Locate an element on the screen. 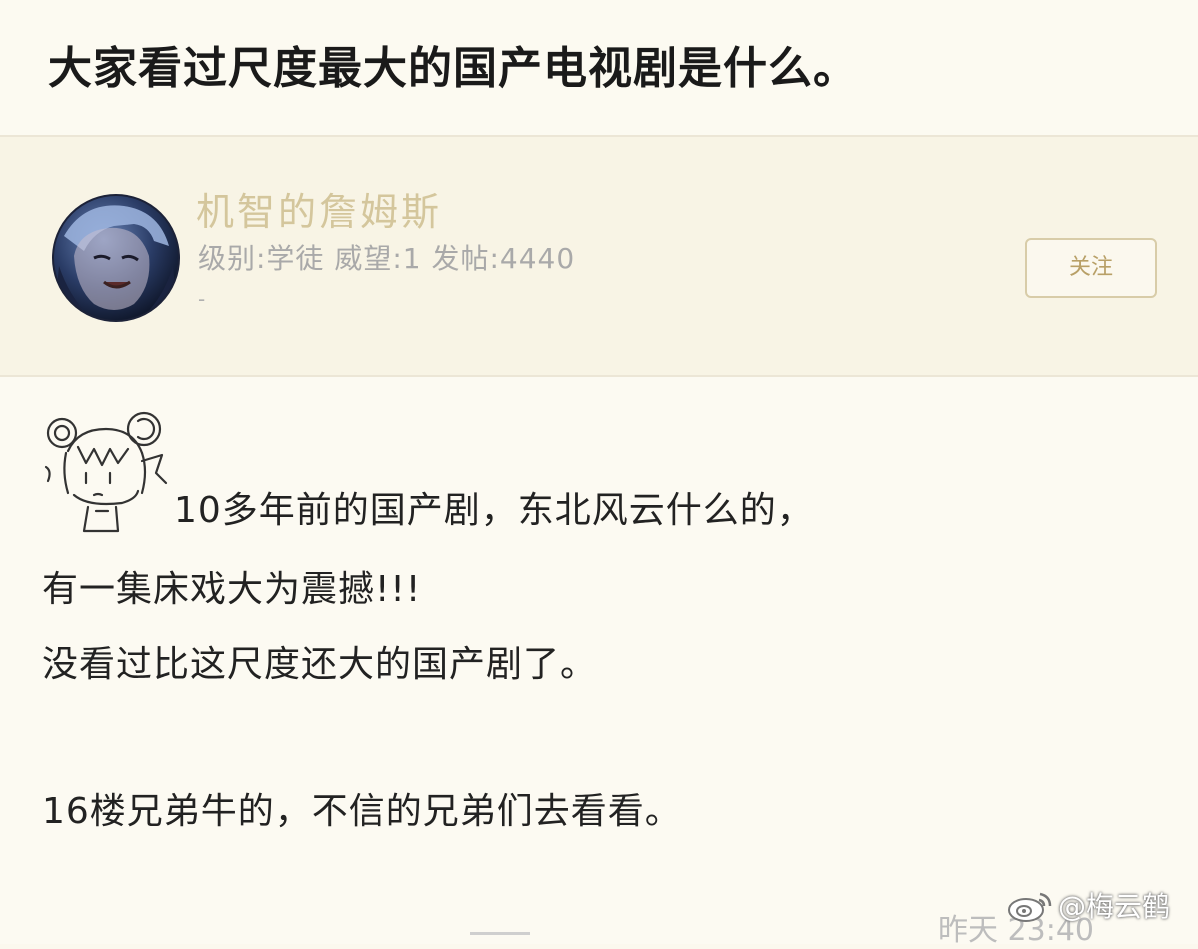 The width and height of the screenshot is (1198, 949). follow-button: 关注 is located at coordinates (1091, 268).